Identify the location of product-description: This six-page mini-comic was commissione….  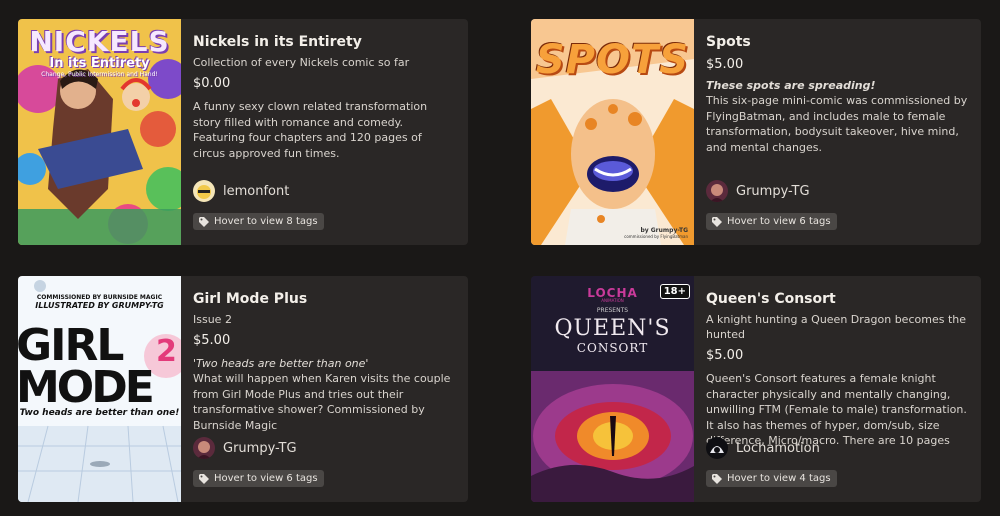
(837, 124).